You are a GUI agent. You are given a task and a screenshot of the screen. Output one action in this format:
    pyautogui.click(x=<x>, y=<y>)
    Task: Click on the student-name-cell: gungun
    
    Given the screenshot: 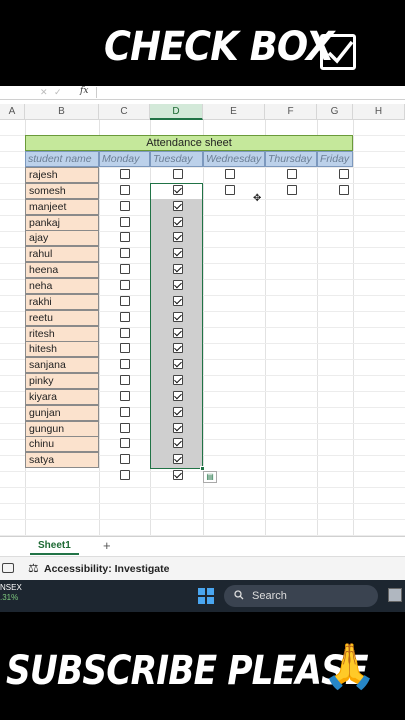 What is the action you would take?
    pyautogui.click(x=62, y=428)
    